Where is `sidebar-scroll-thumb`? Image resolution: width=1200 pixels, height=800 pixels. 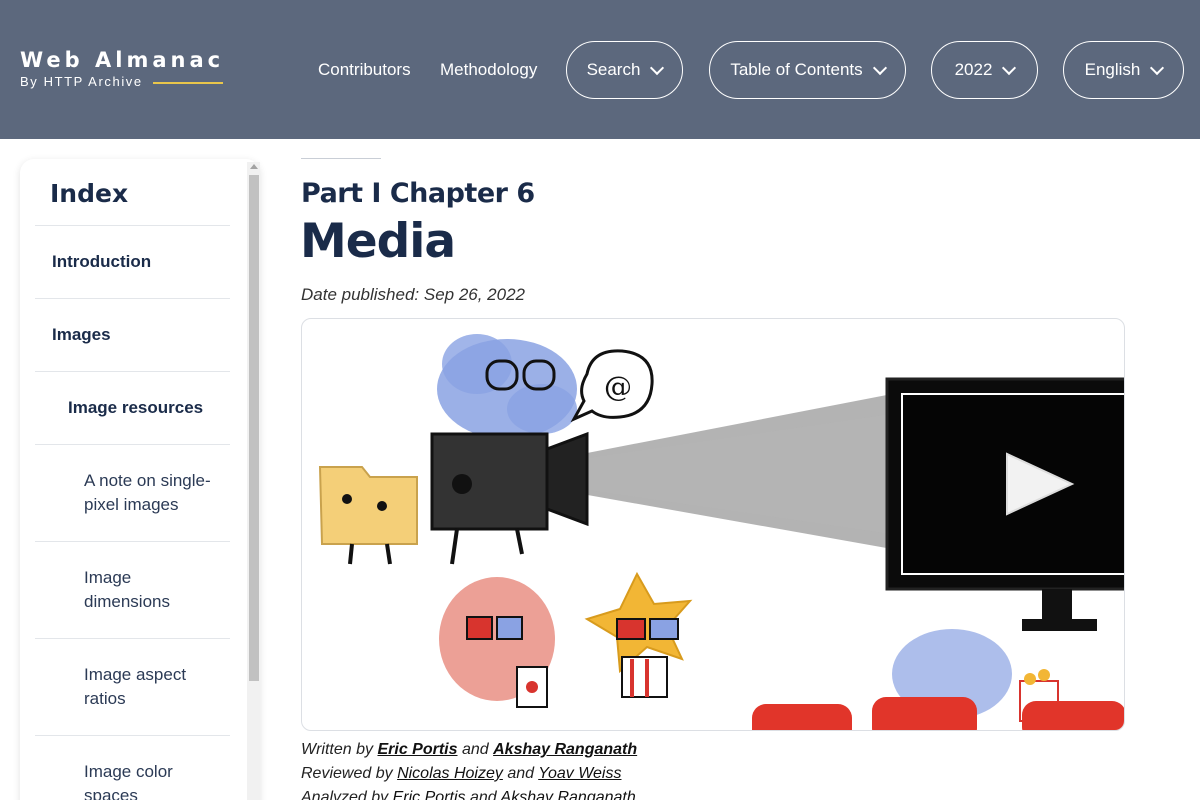
sidebar-scroll-thumb is located at coordinates (254, 428).